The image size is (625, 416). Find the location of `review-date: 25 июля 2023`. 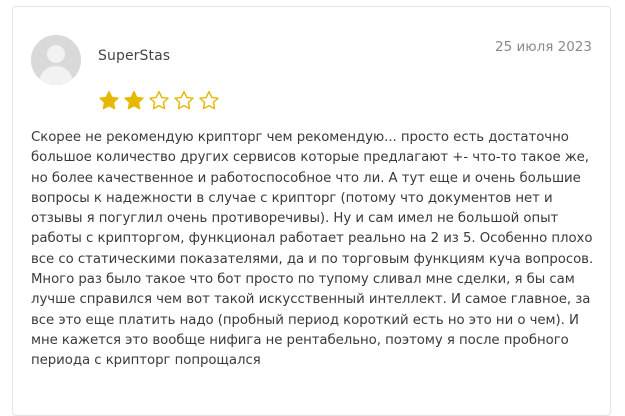

review-date: 25 июля 2023 is located at coordinates (543, 47).